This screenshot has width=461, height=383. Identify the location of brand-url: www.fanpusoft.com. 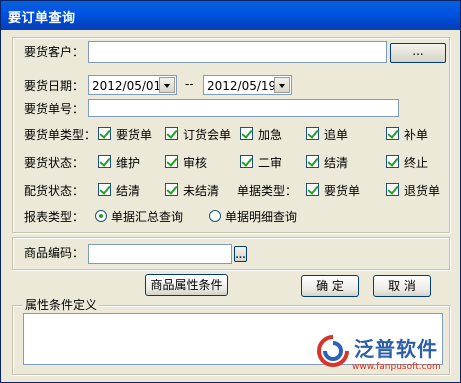
(396, 367).